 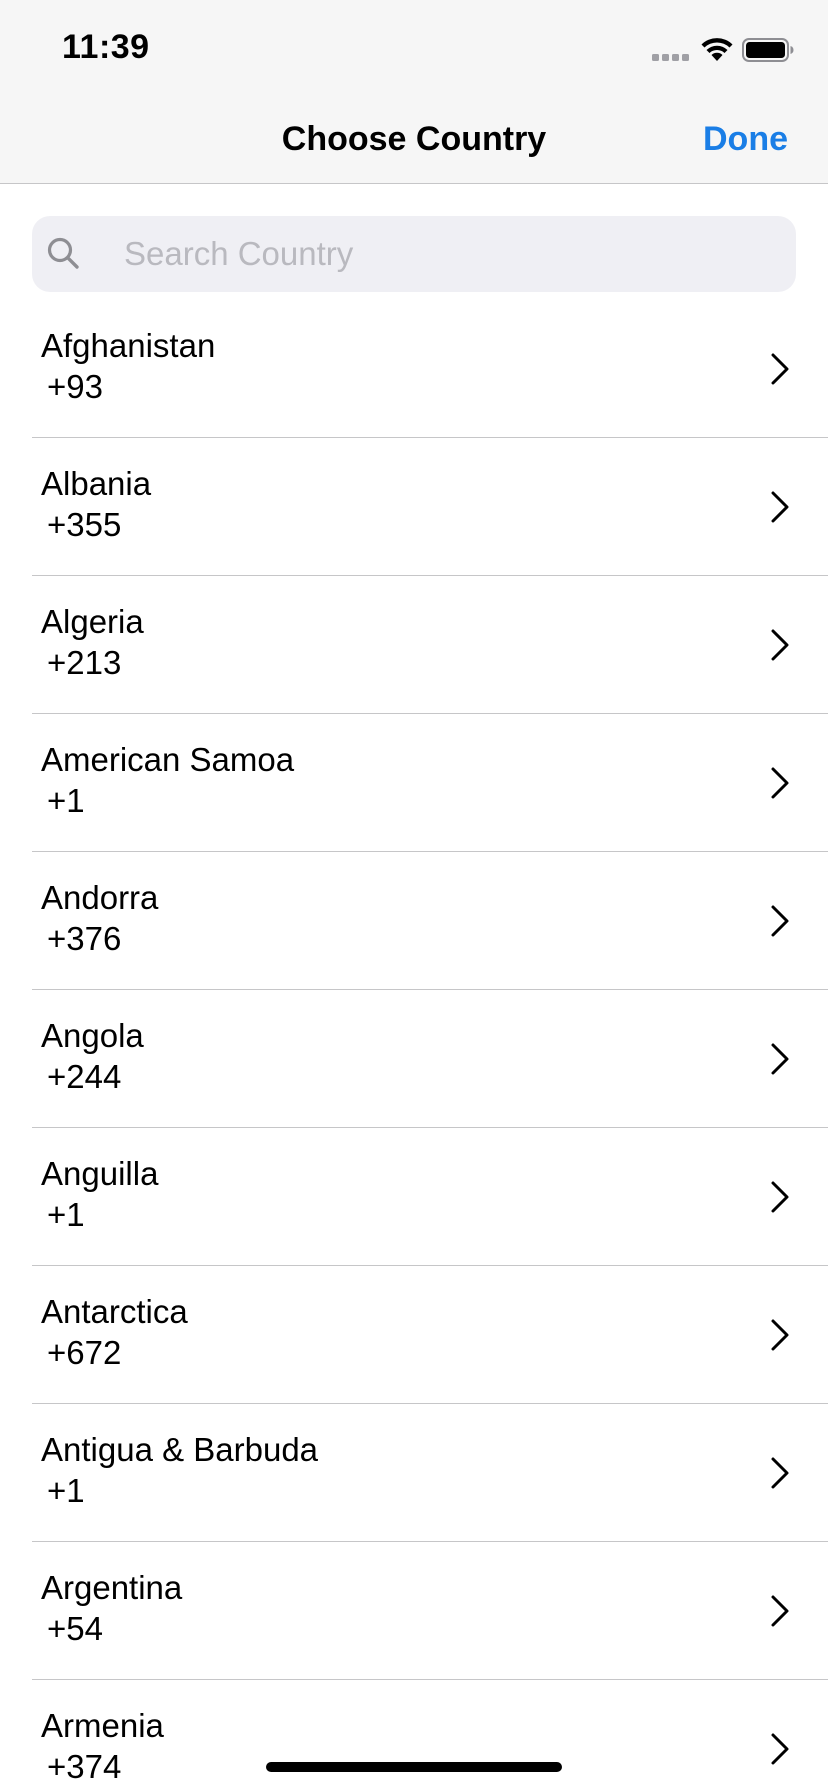 What do you see at coordinates (102, 1725) in the screenshot?
I see `country-name: Armenia` at bounding box center [102, 1725].